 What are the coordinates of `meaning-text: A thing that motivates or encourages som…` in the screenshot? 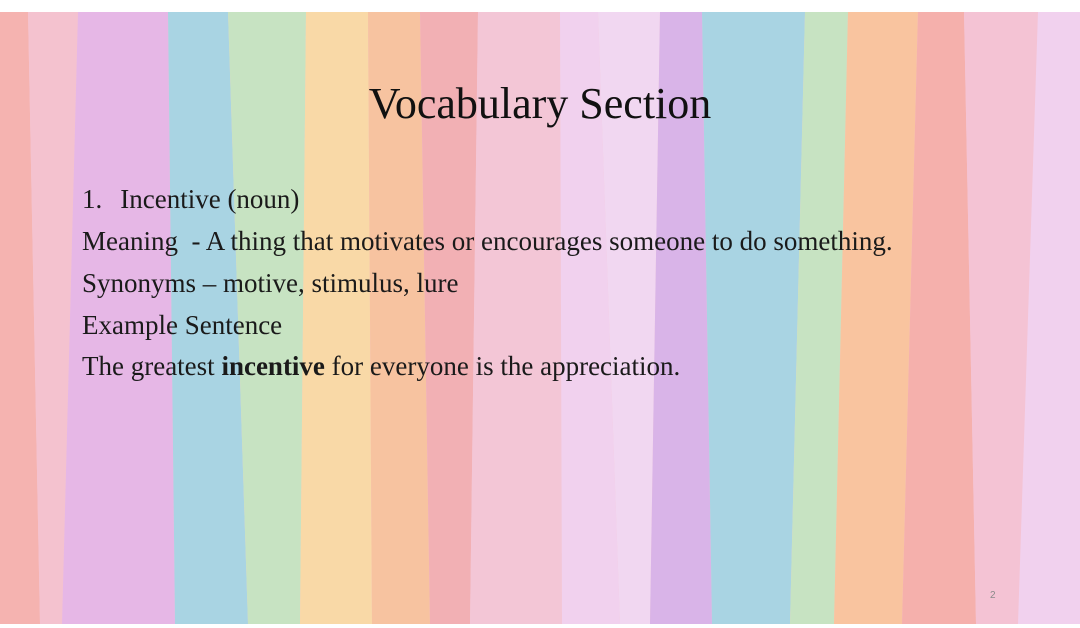 It's located at (549, 240).